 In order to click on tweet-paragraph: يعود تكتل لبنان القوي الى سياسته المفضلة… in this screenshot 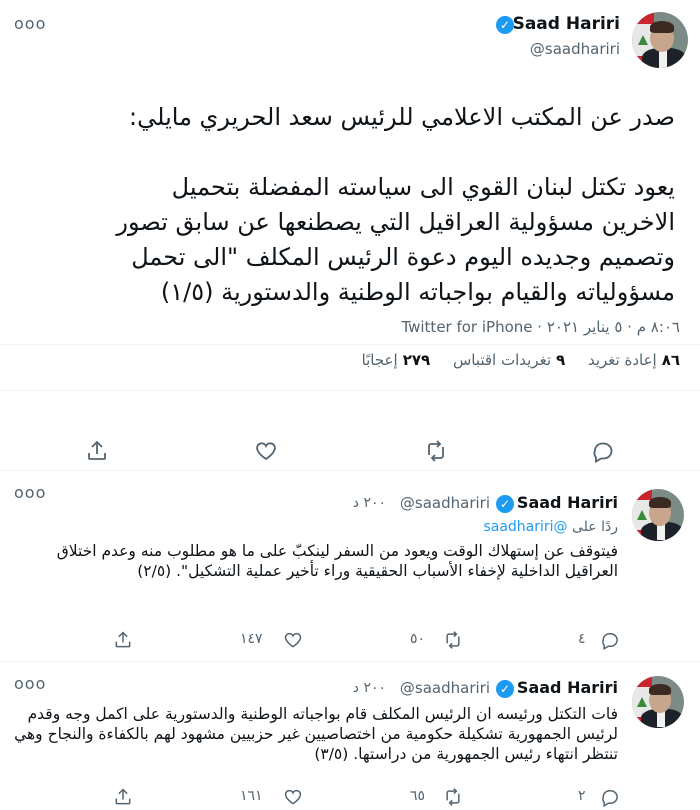, I will do `click(395, 239)`.